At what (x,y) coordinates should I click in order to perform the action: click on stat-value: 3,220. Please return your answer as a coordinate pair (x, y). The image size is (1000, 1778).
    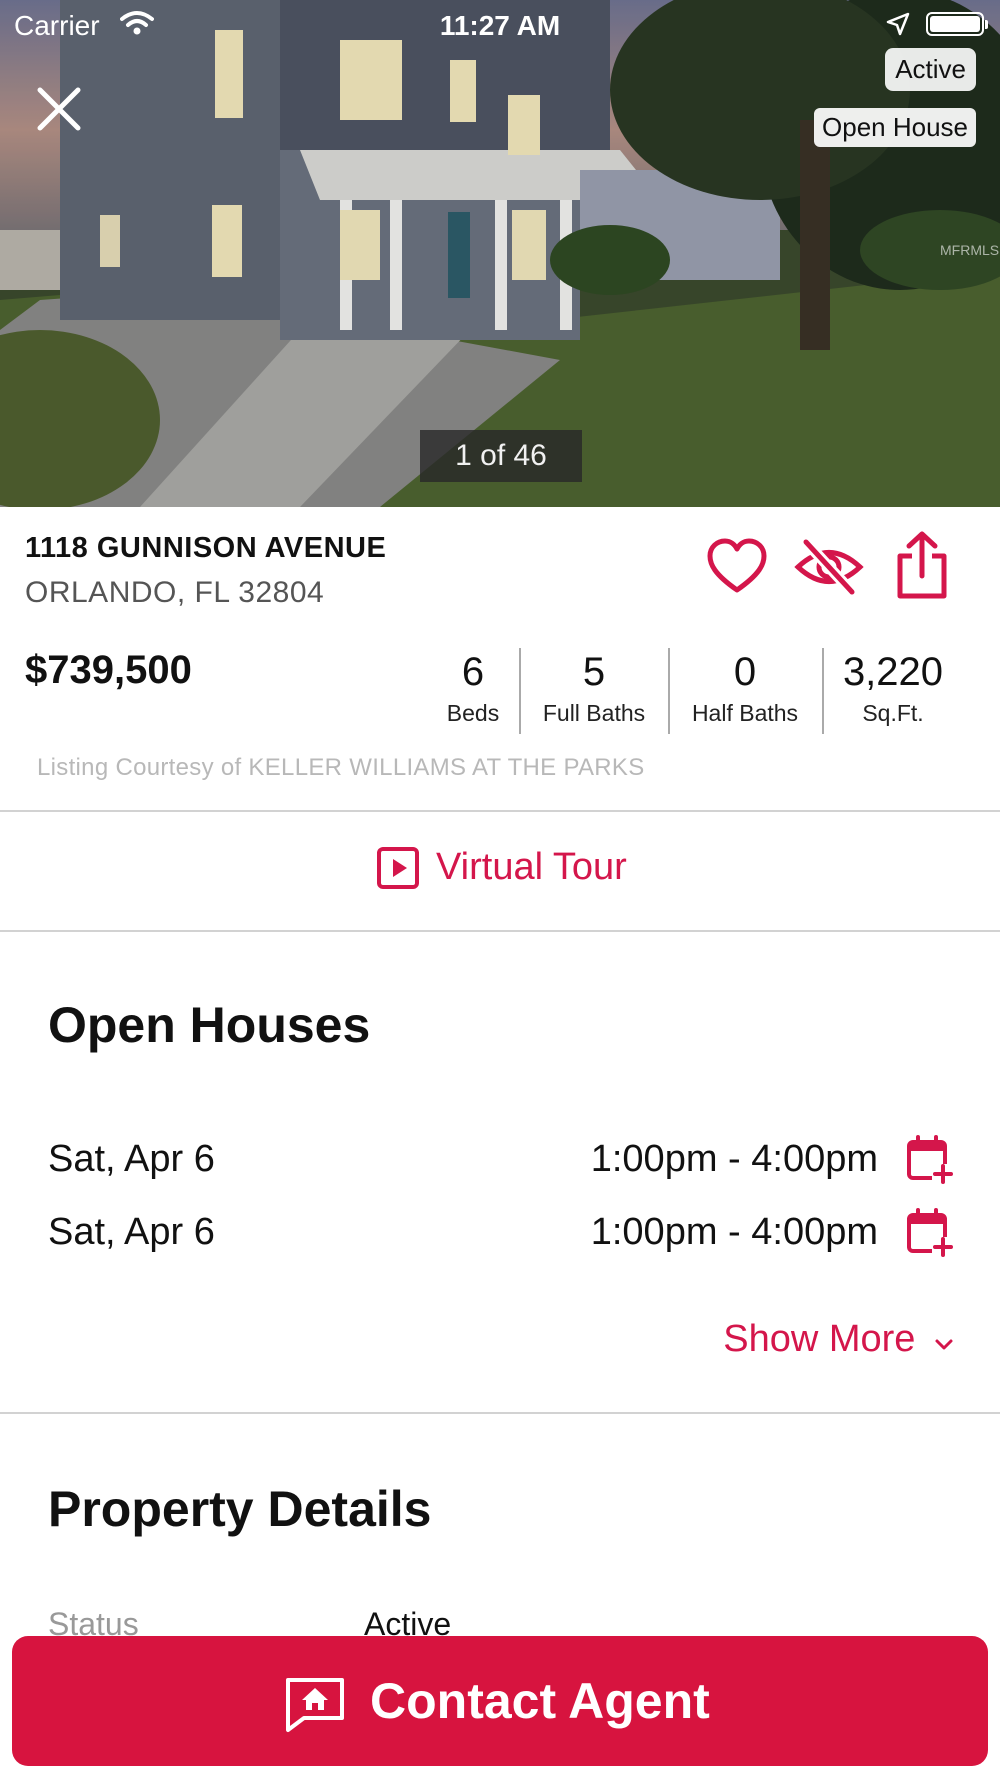
    Looking at the image, I should click on (893, 672).